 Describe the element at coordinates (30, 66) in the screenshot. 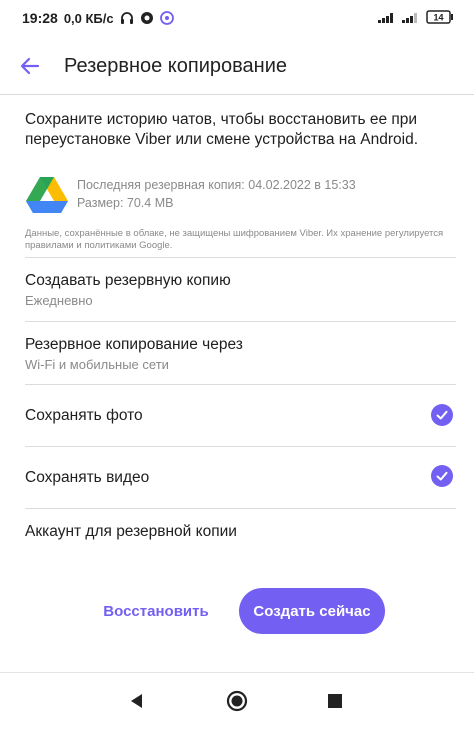

I see `back-arrow-icon` at that location.